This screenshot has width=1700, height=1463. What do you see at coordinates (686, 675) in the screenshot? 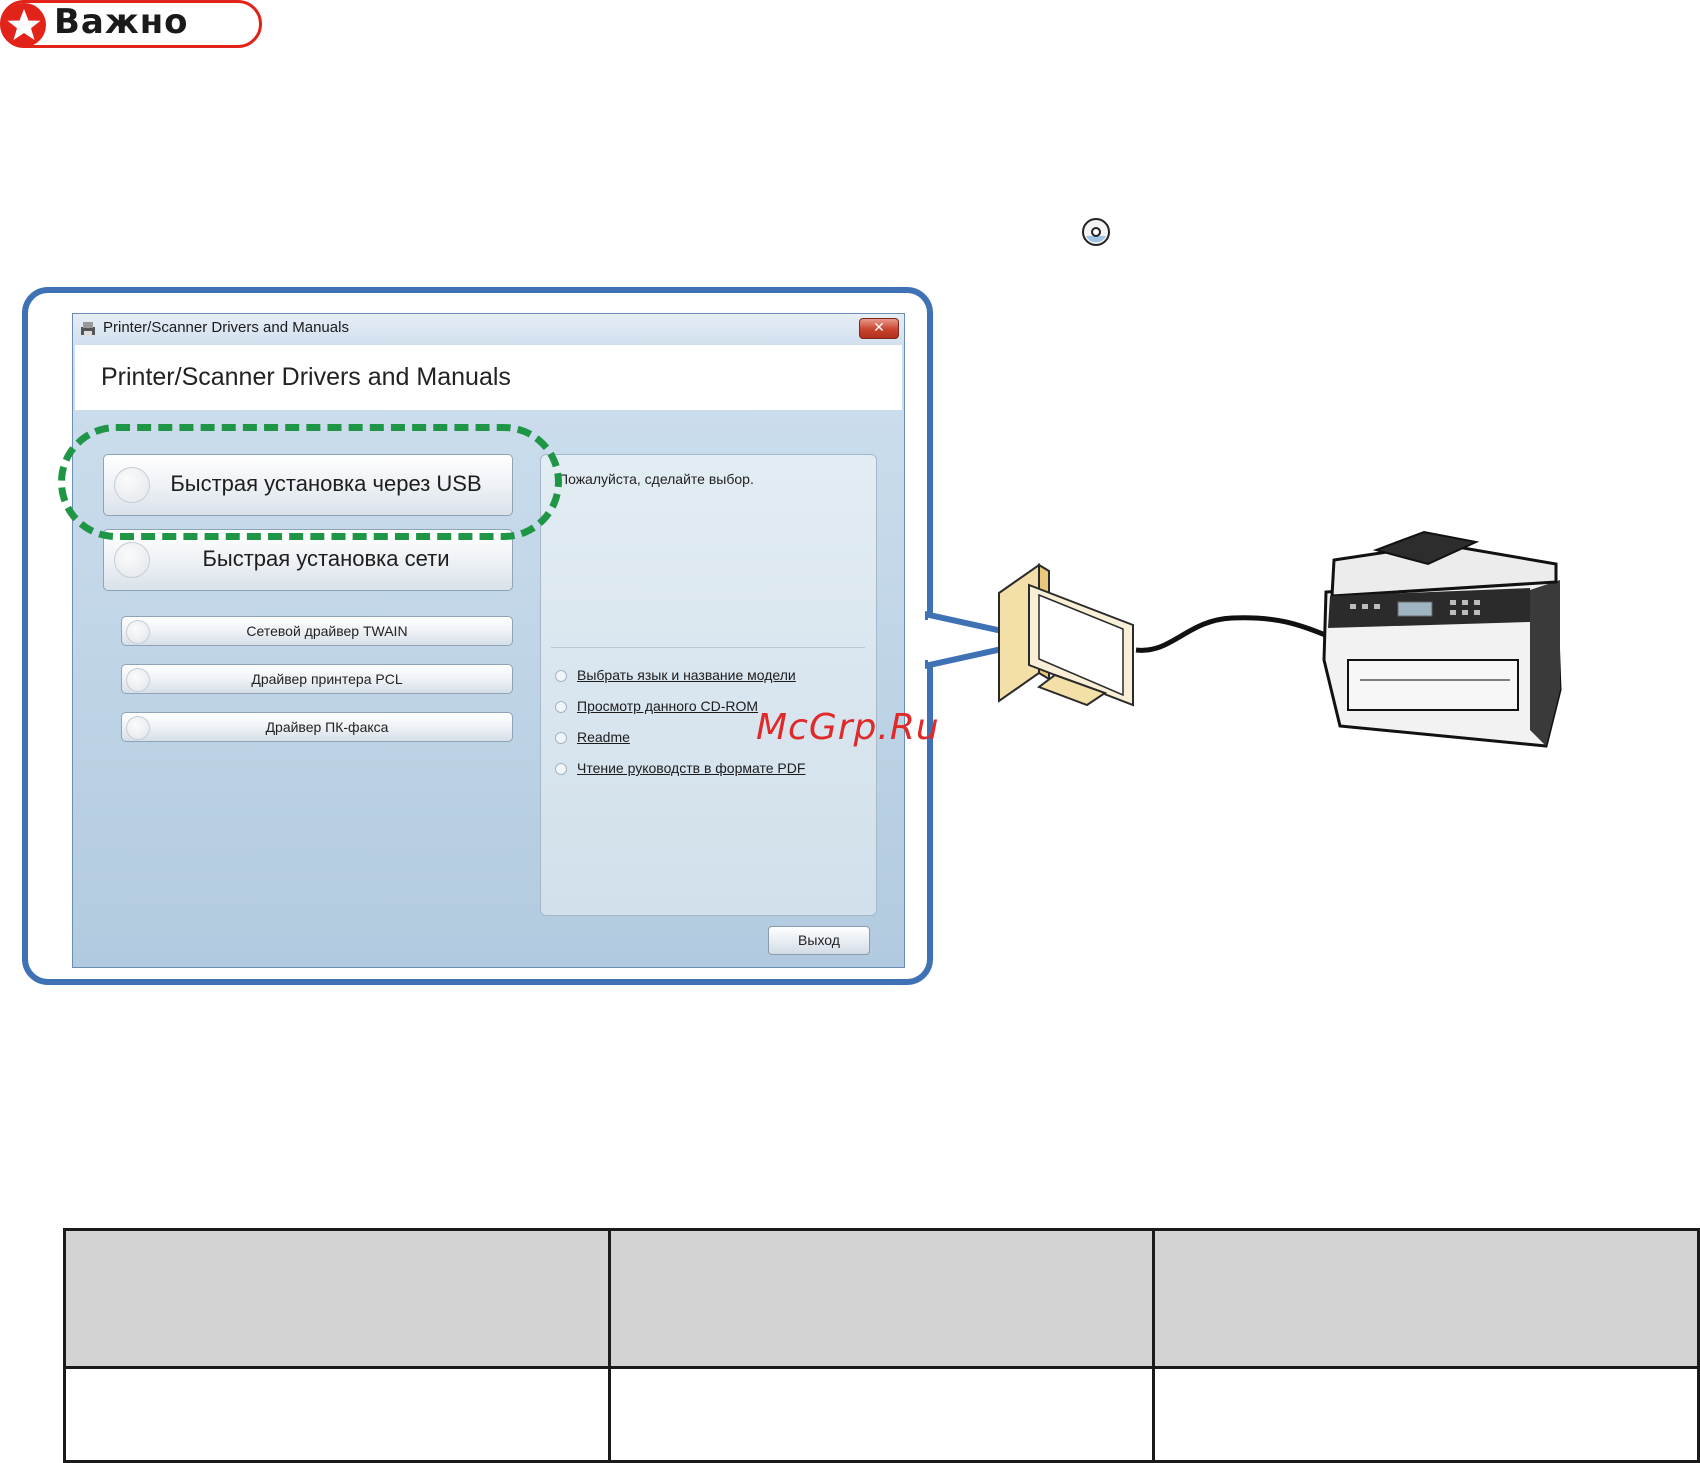
I see `link-label: Выбрать язык и название модели` at bounding box center [686, 675].